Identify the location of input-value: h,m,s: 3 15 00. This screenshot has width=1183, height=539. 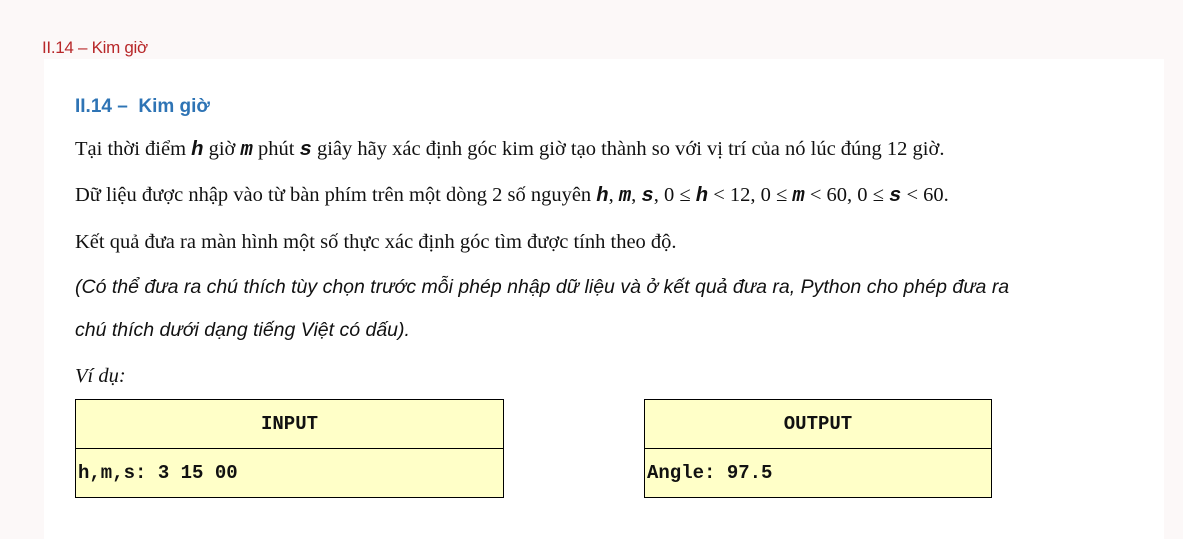
(289, 473).